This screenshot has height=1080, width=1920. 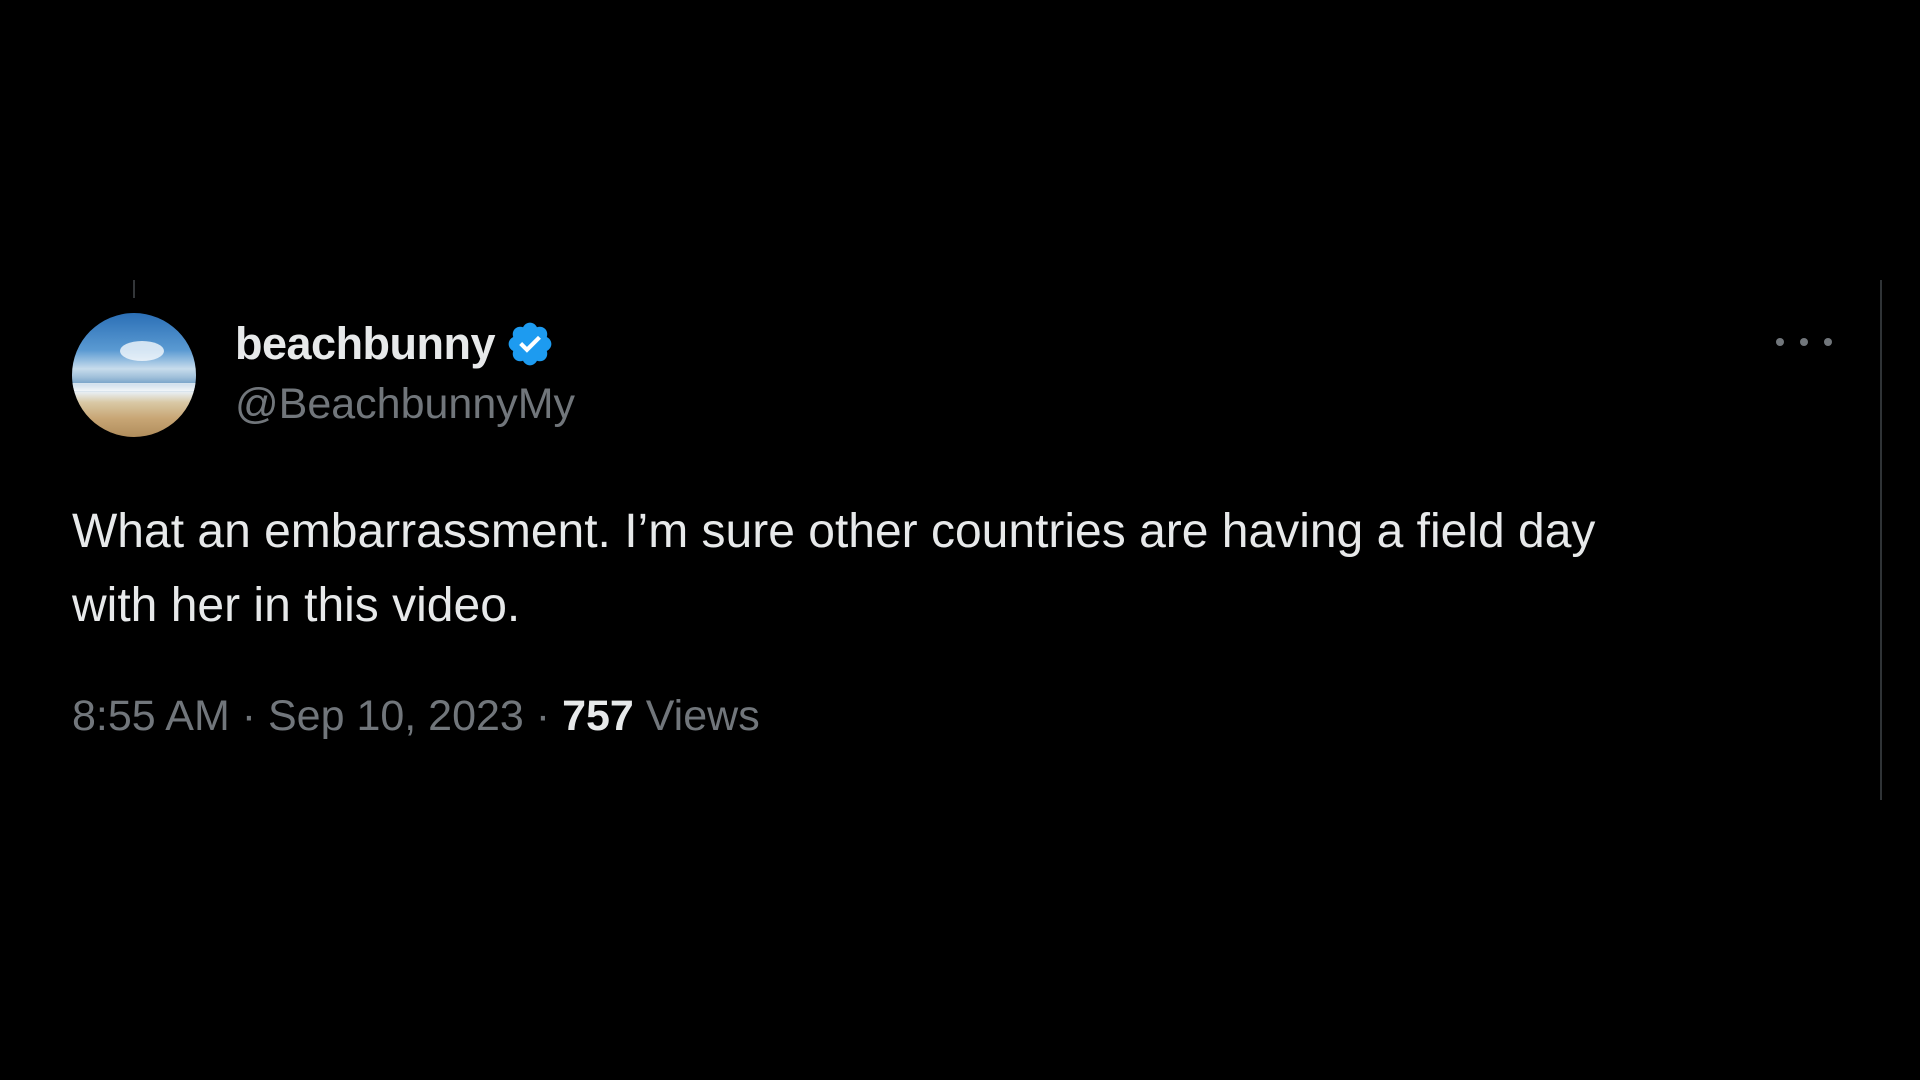 What do you see at coordinates (396, 716) in the screenshot?
I see `tweet-date: Sep 10, 2023` at bounding box center [396, 716].